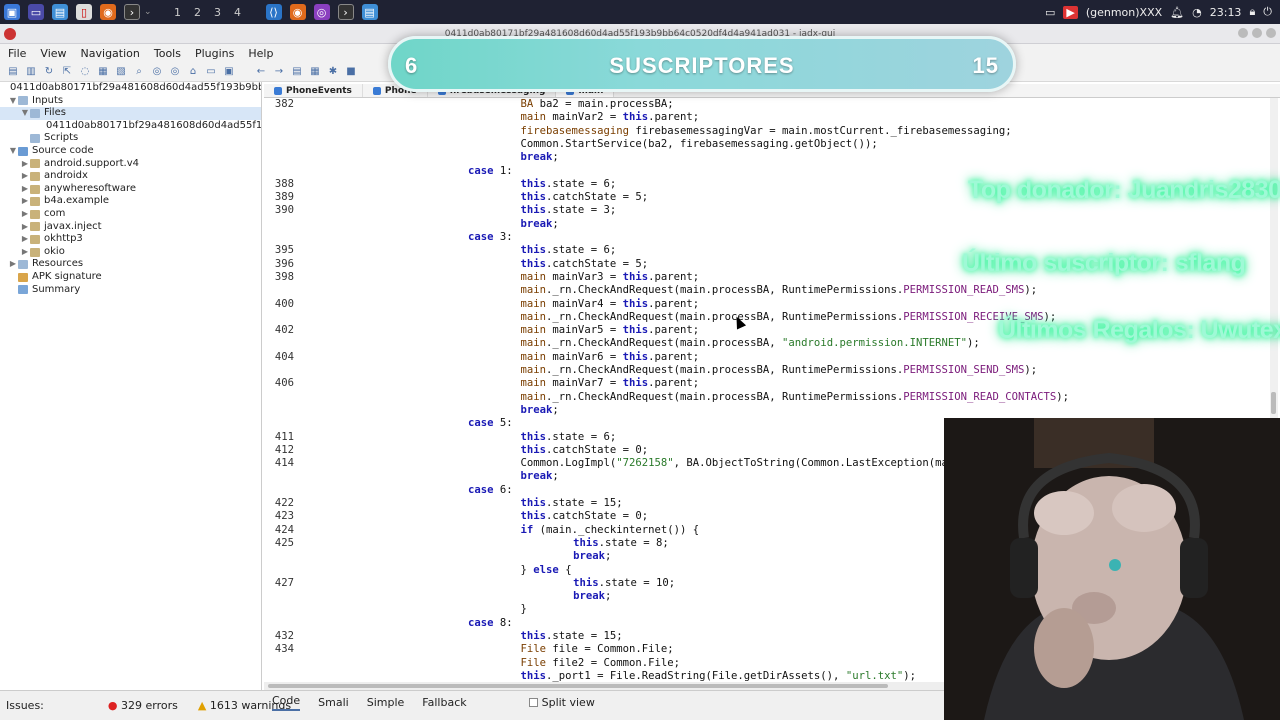 The image size is (1280, 720). Describe the element at coordinates (49, 72) in the screenshot. I see `reload-icon: ↻` at that location.